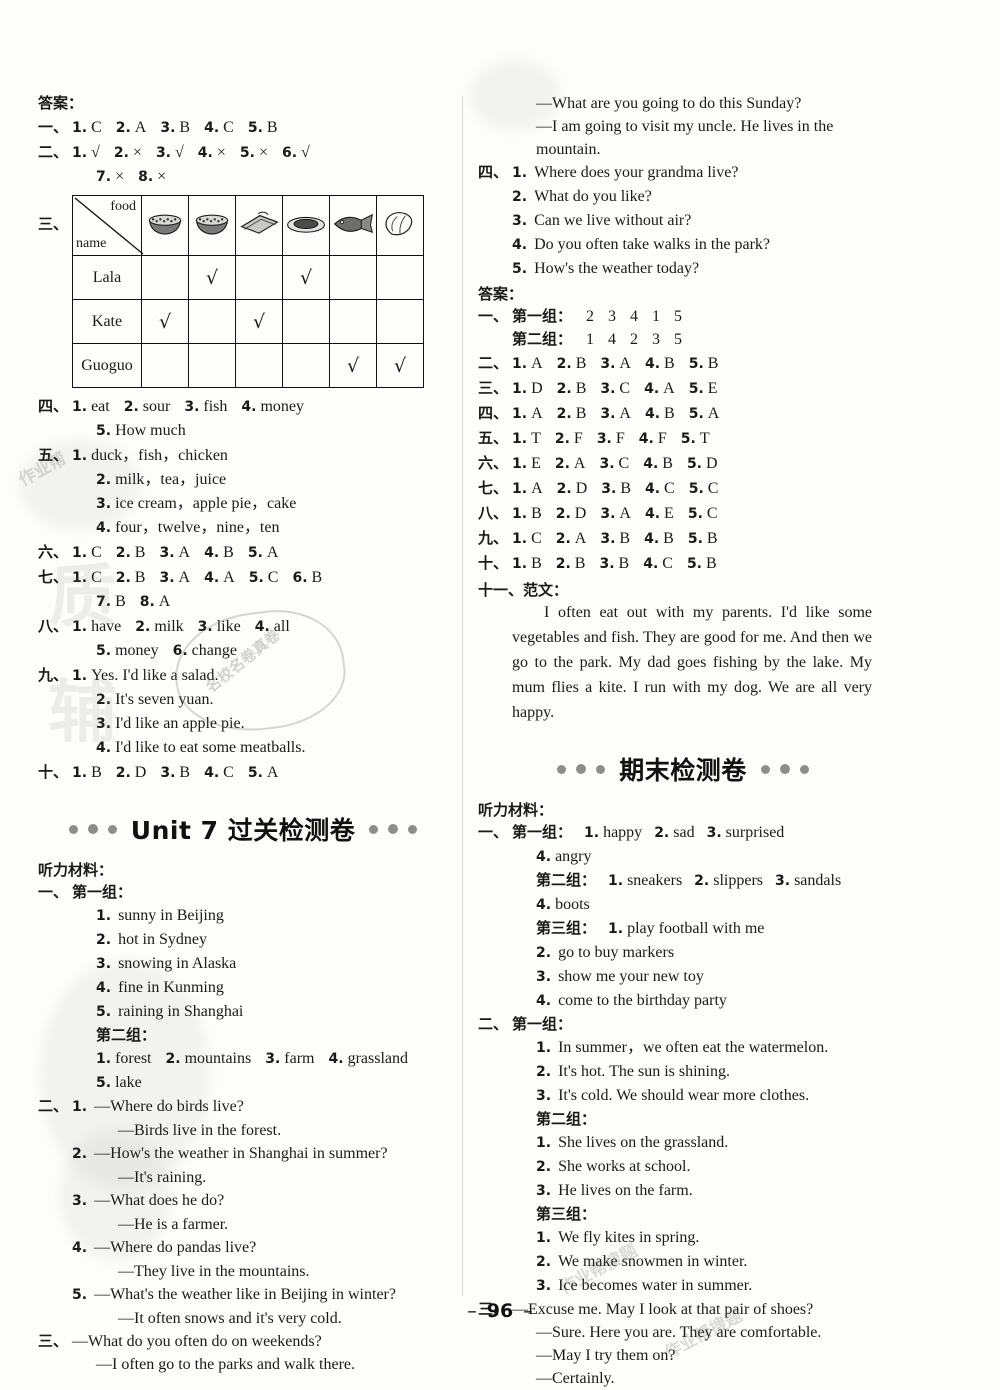 Image resolution: width=1000 pixels, height=1390 pixels. I want to click on answer-item: 1. C, so click(527, 538).